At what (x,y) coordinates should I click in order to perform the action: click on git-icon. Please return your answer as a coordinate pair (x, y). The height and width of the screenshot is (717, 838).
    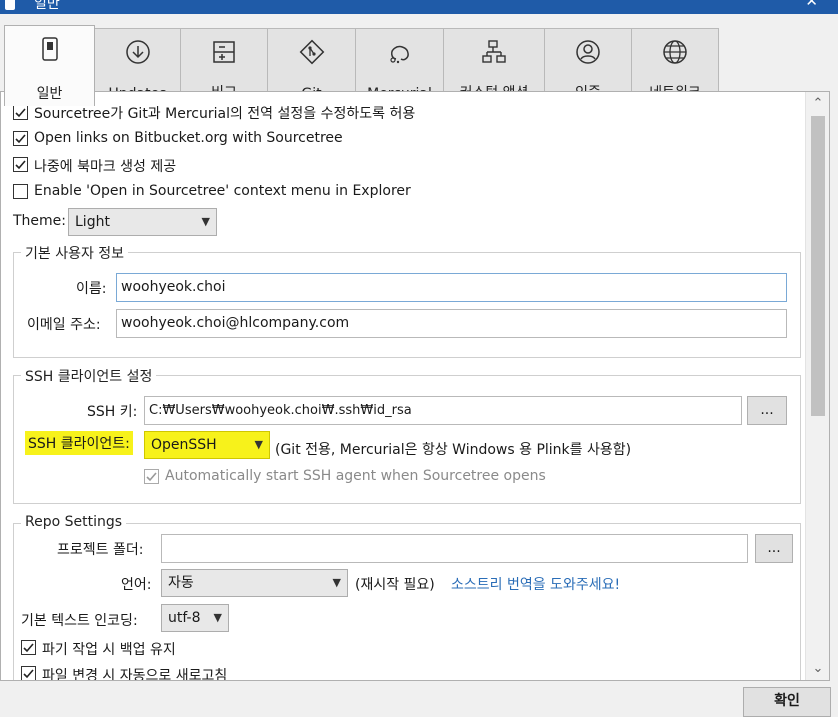
    Looking at the image, I should click on (311, 52).